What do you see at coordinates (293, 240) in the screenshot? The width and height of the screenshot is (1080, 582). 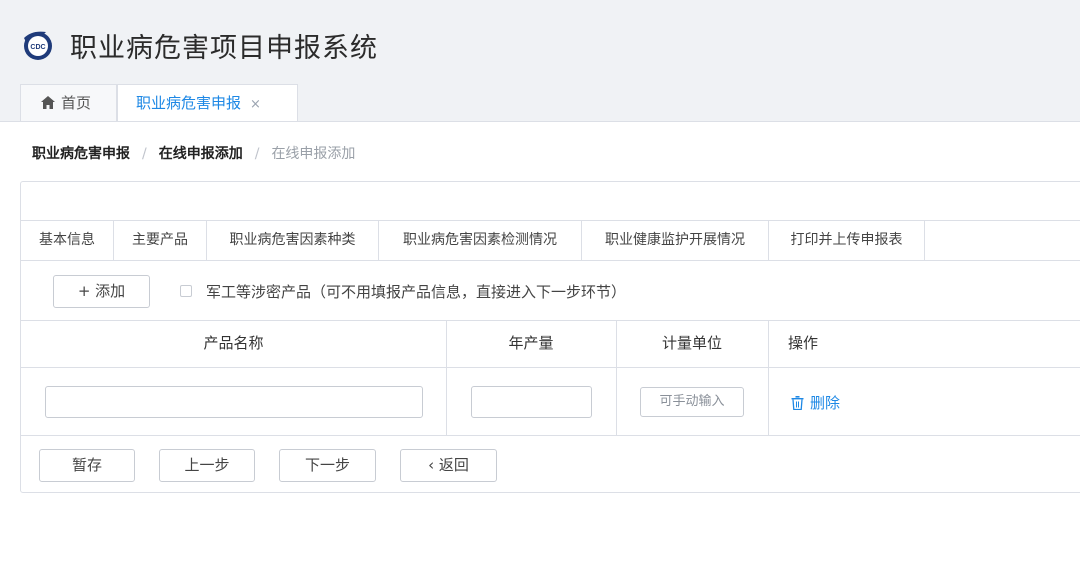 I see `step-hazard-types: 职业病危害因素种类` at bounding box center [293, 240].